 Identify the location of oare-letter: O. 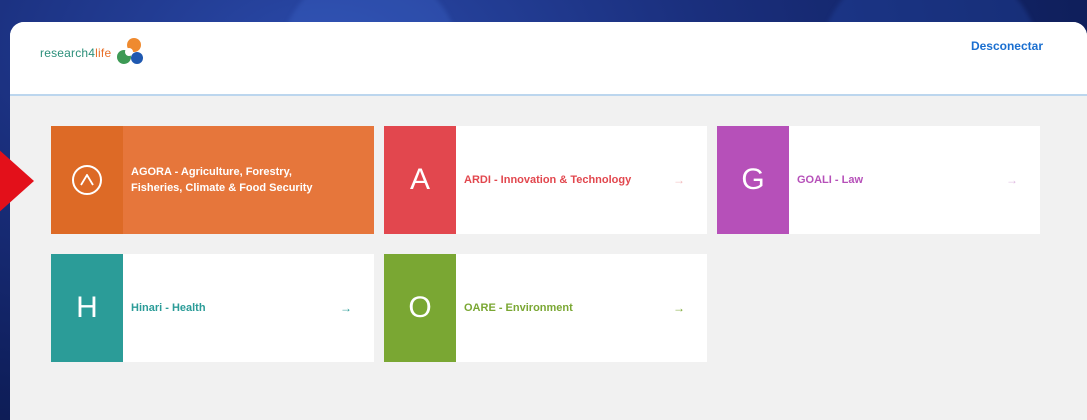
(420, 307).